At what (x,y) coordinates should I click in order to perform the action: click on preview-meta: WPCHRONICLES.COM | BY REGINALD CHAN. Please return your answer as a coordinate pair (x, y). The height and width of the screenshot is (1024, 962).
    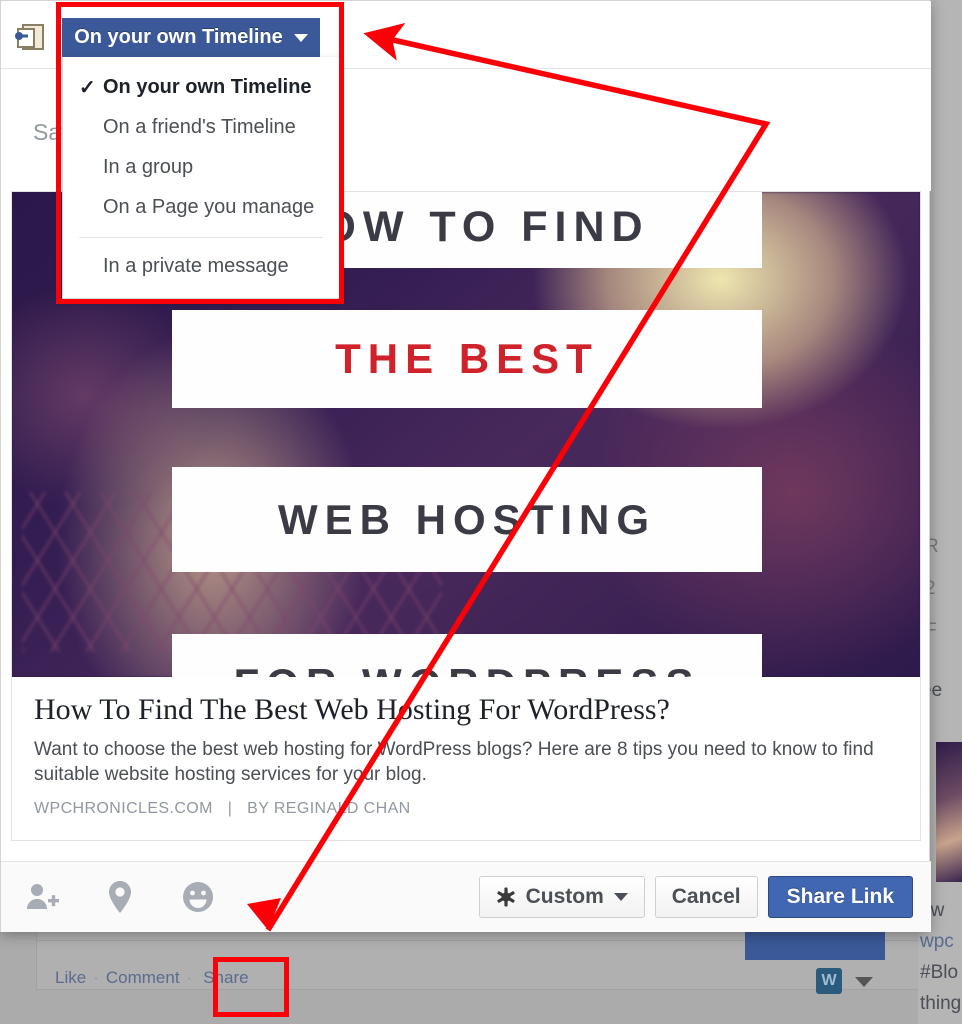
    Looking at the image, I should click on (466, 809).